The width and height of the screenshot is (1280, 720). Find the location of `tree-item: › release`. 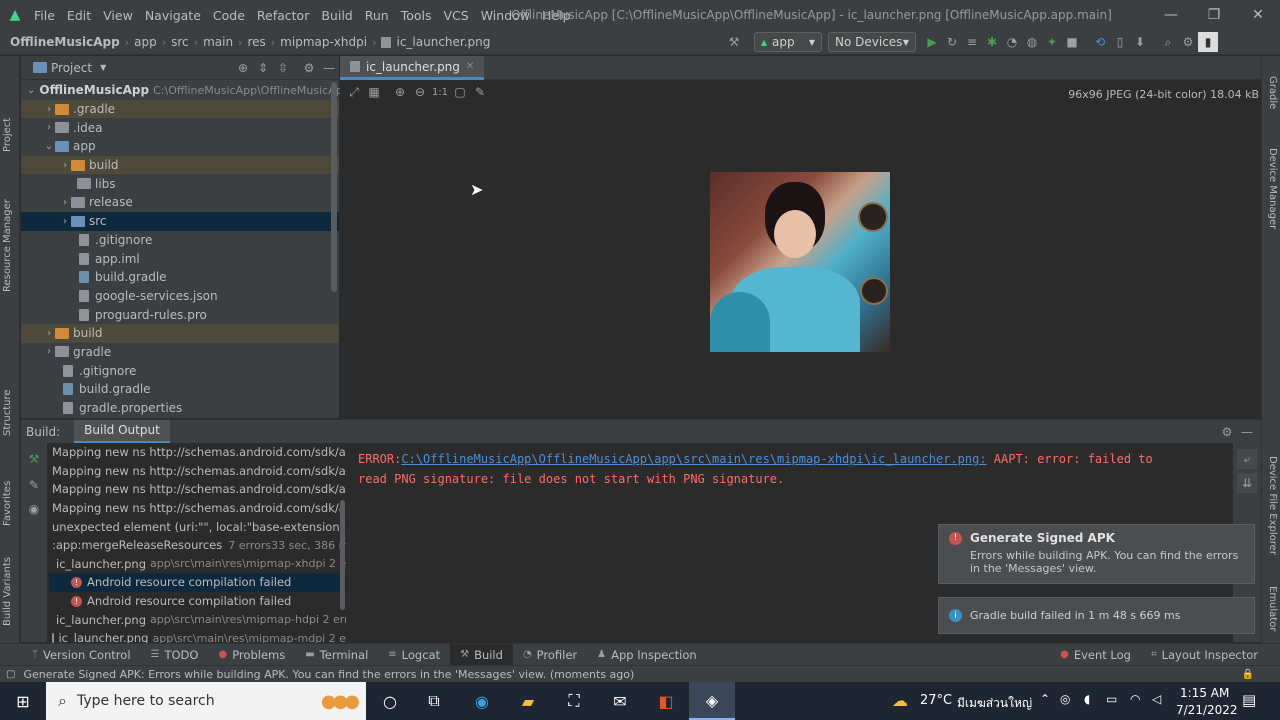

tree-item: › release is located at coordinates (180, 202).